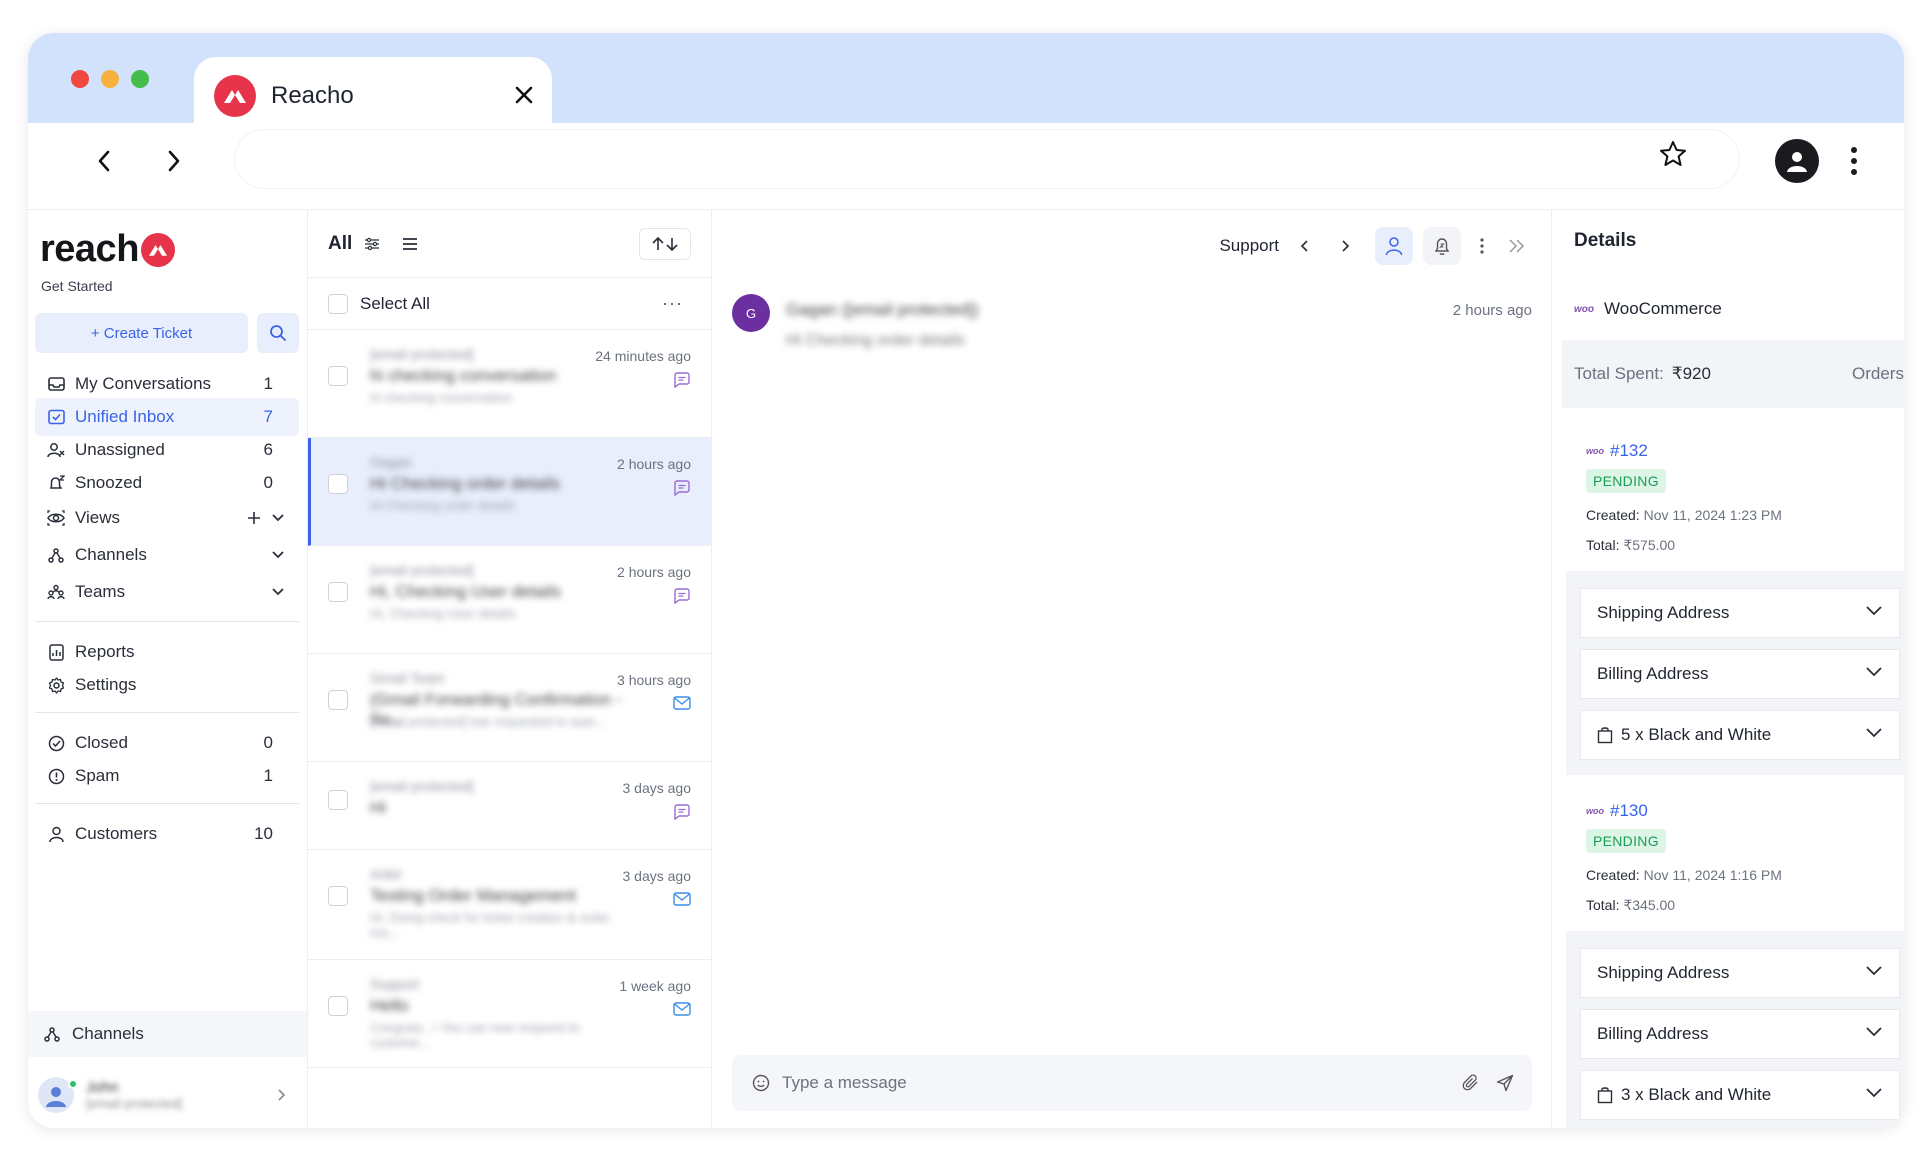 This screenshot has width=1920, height=1149. Describe the element at coordinates (1249, 246) in the screenshot. I see `team-dropdown: Support` at that location.